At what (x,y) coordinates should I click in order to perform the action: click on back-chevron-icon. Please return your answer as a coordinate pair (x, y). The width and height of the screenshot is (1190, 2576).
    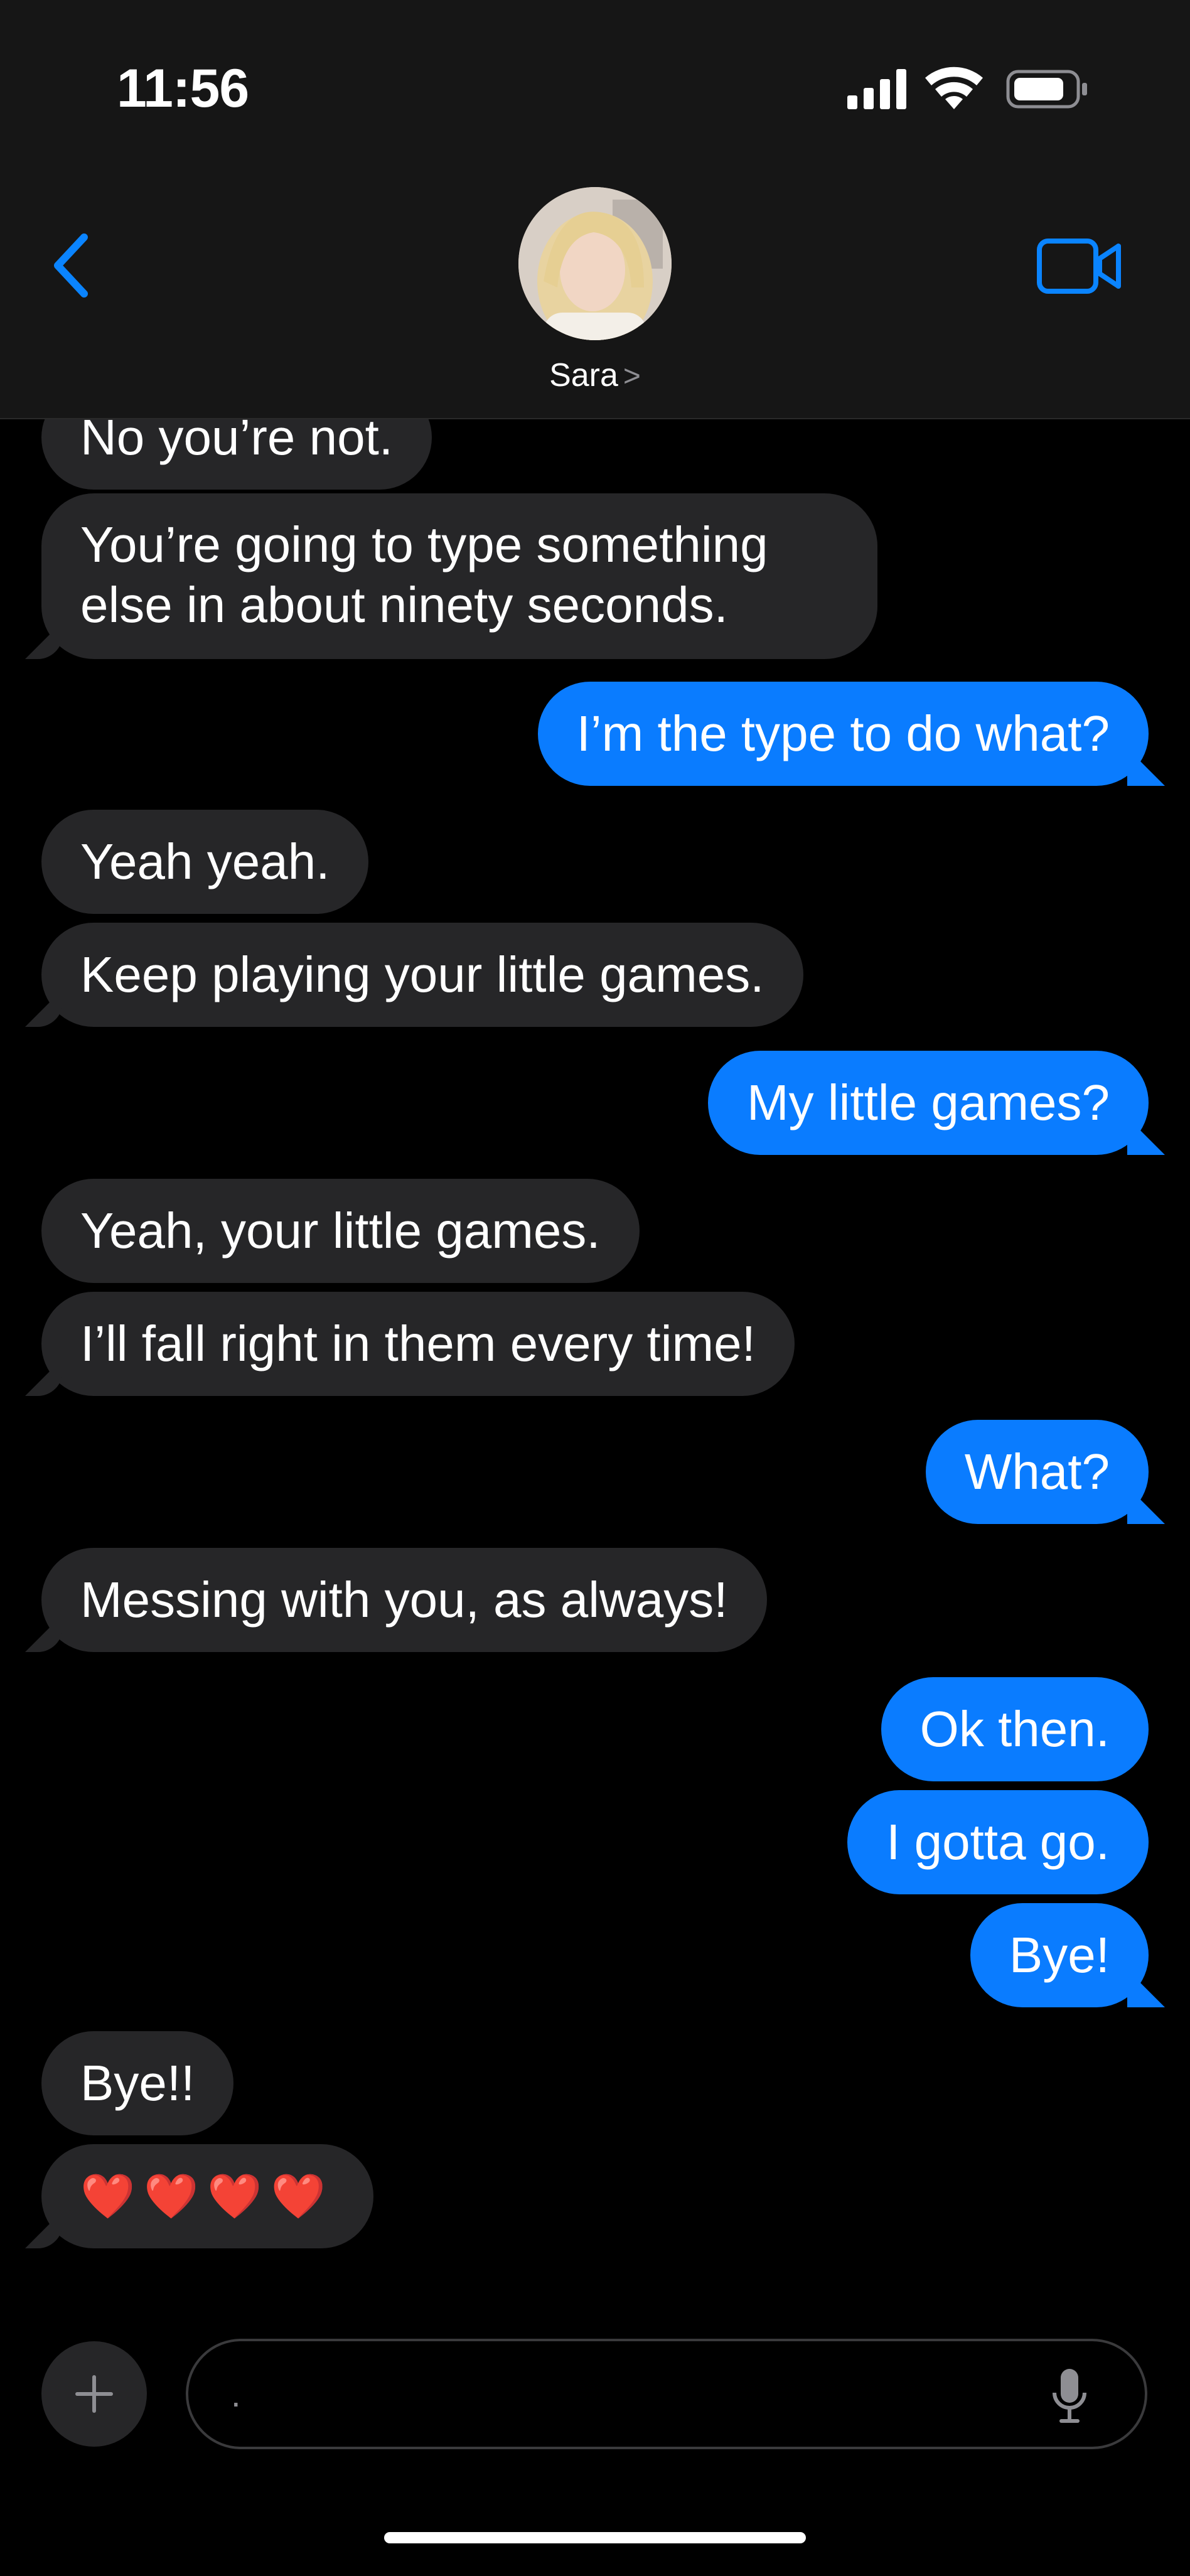
    Looking at the image, I should click on (73, 265).